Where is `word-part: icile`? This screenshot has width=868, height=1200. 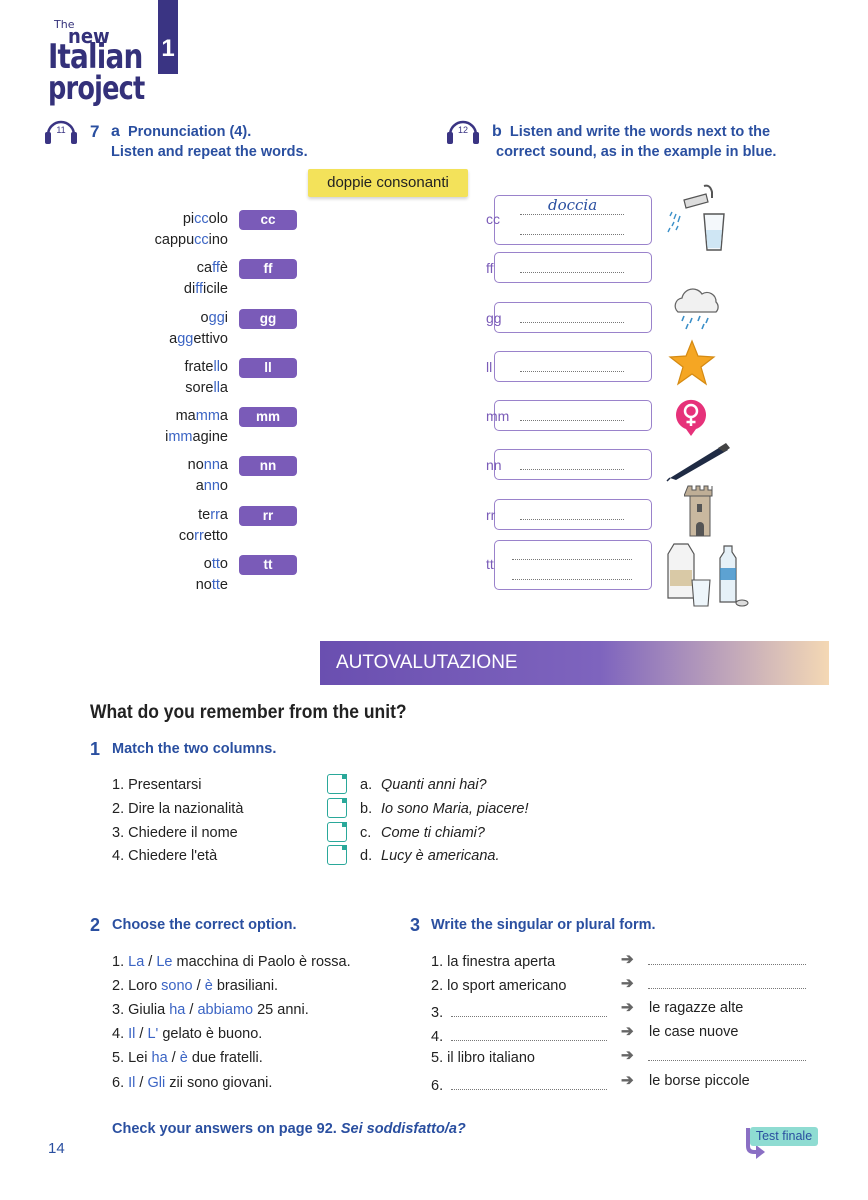
word-part: icile is located at coordinates (215, 289).